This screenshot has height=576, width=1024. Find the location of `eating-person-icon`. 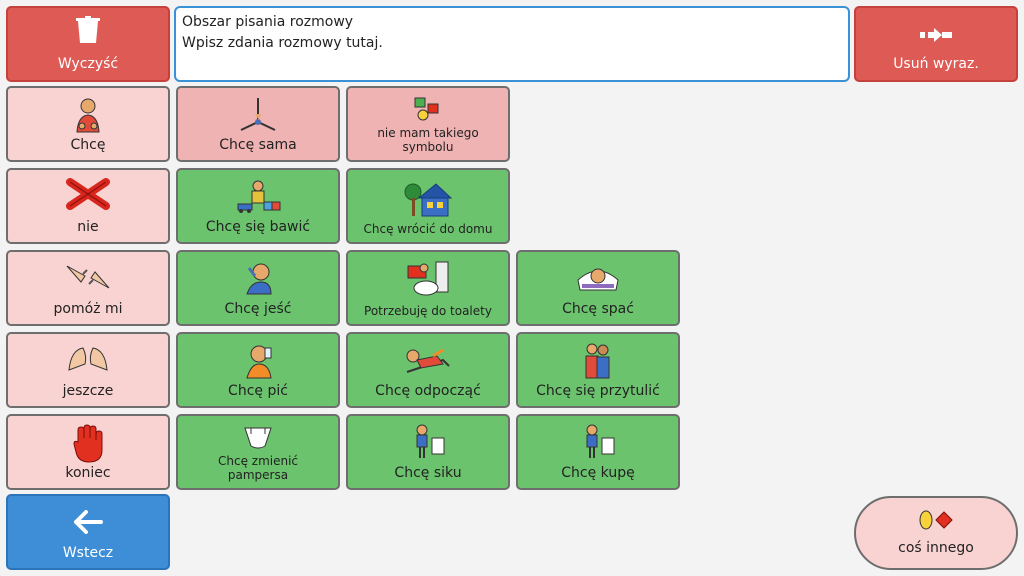

eating-person-icon is located at coordinates (258, 278).